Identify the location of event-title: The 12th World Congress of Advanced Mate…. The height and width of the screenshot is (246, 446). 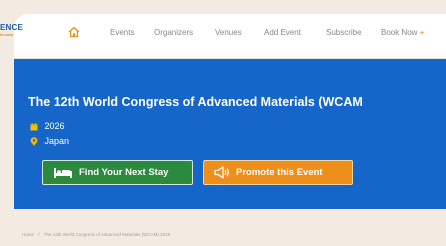
(195, 102).